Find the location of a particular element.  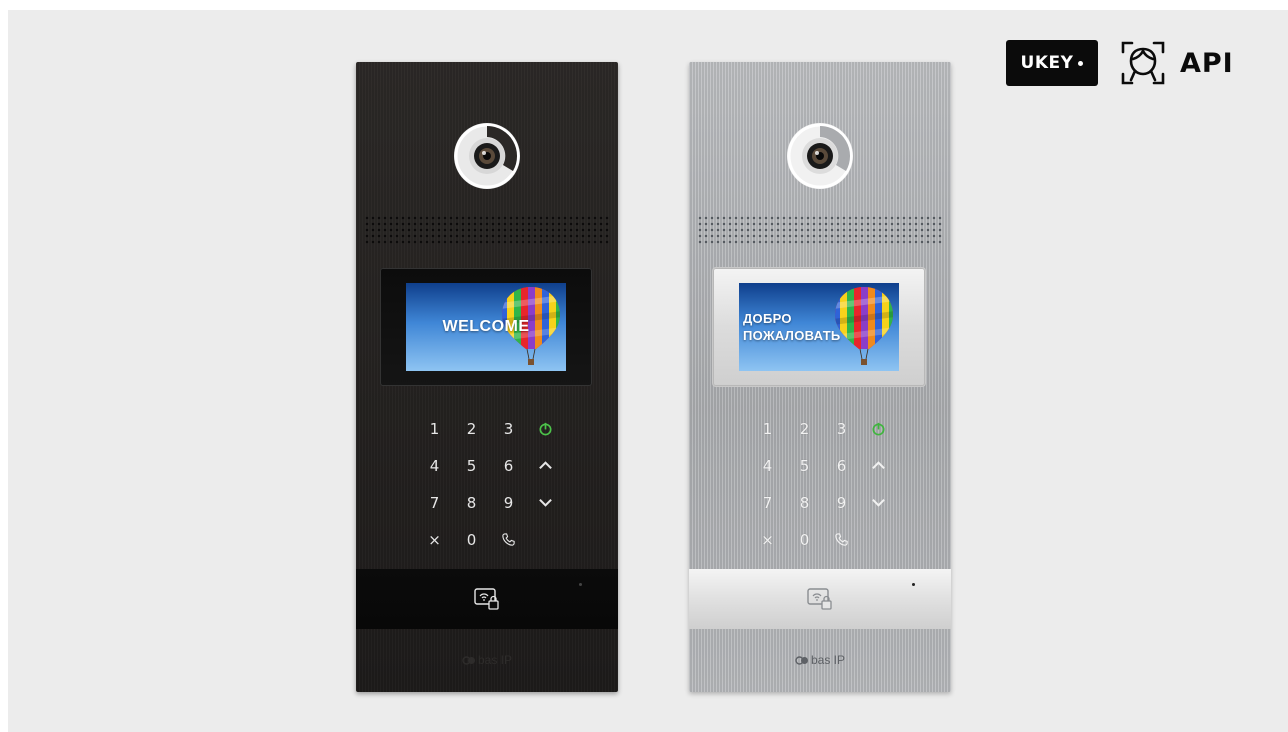

welcome-text: ДОБРО ПОЖАЛОВАТЬ is located at coordinates (819, 327).